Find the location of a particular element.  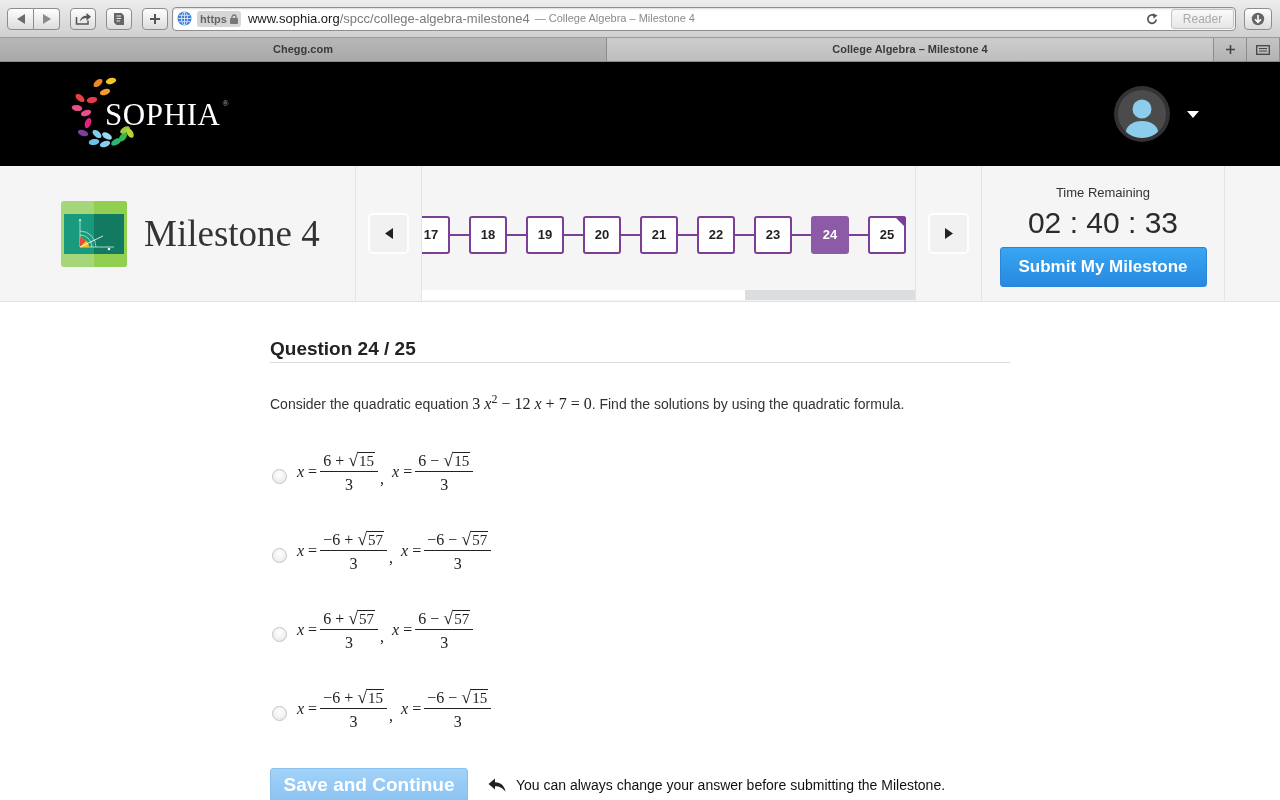

browser-tab: Chegg.com is located at coordinates (303, 49).